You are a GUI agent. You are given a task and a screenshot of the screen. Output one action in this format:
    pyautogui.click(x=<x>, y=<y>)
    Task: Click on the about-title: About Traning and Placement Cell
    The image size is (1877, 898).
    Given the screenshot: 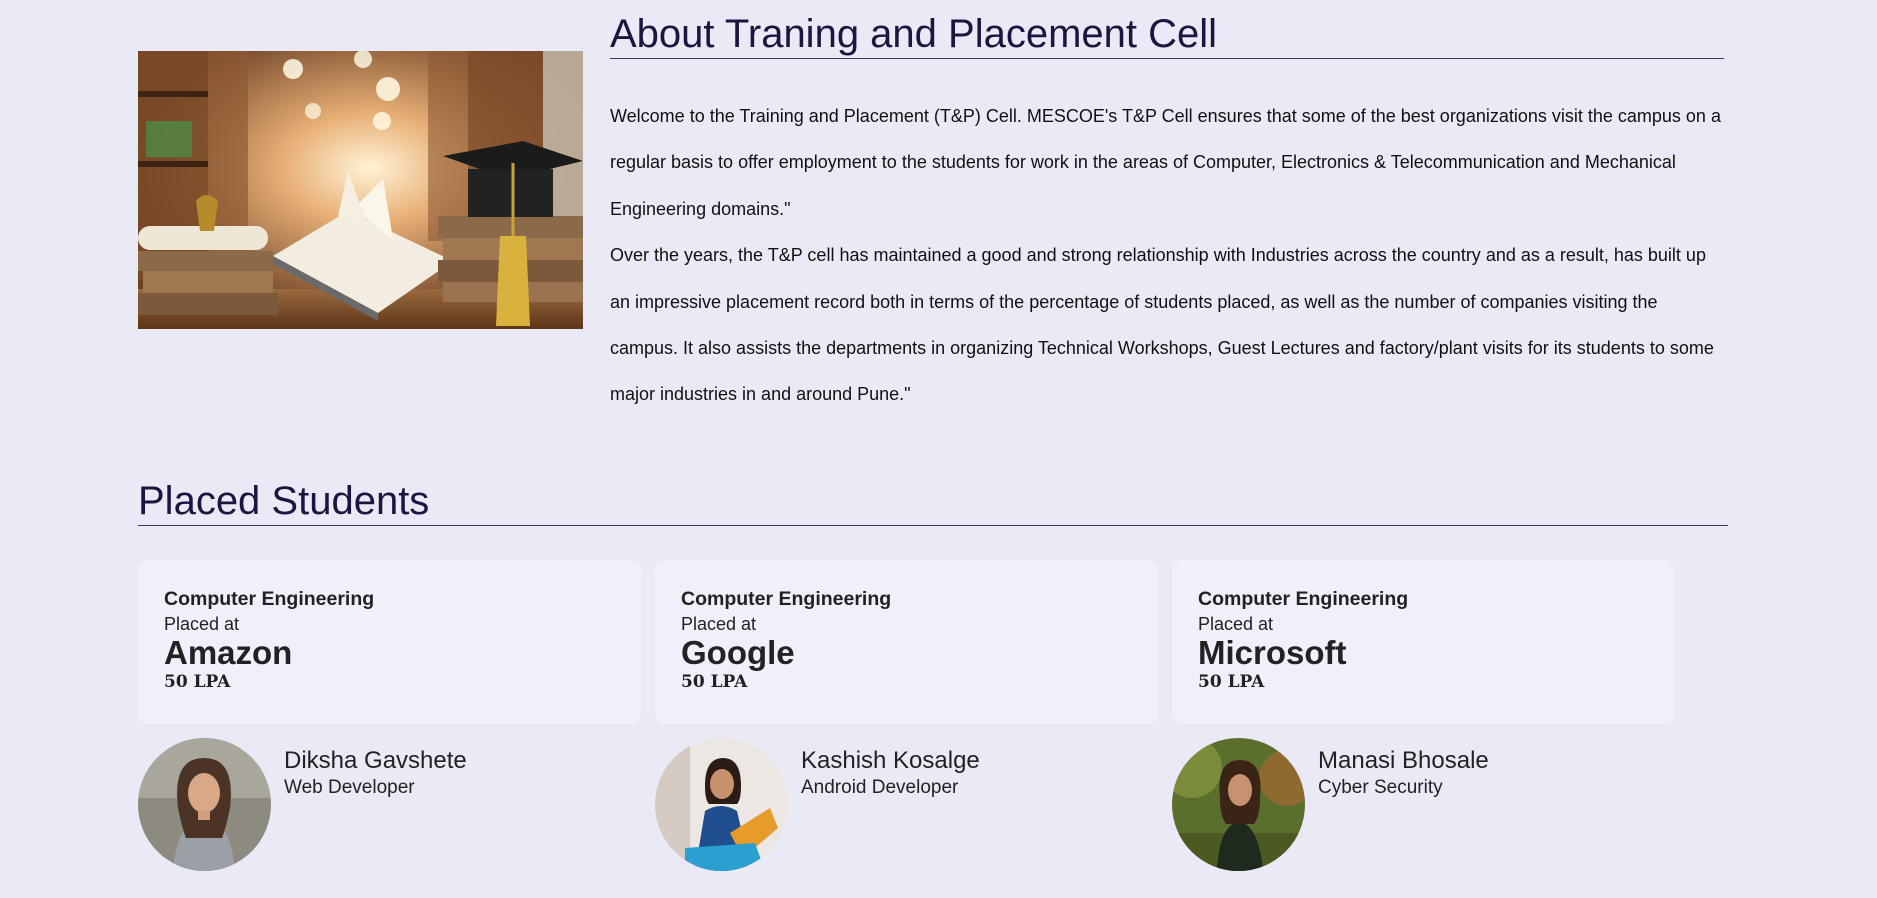 What is the action you would take?
    pyautogui.click(x=1167, y=34)
    